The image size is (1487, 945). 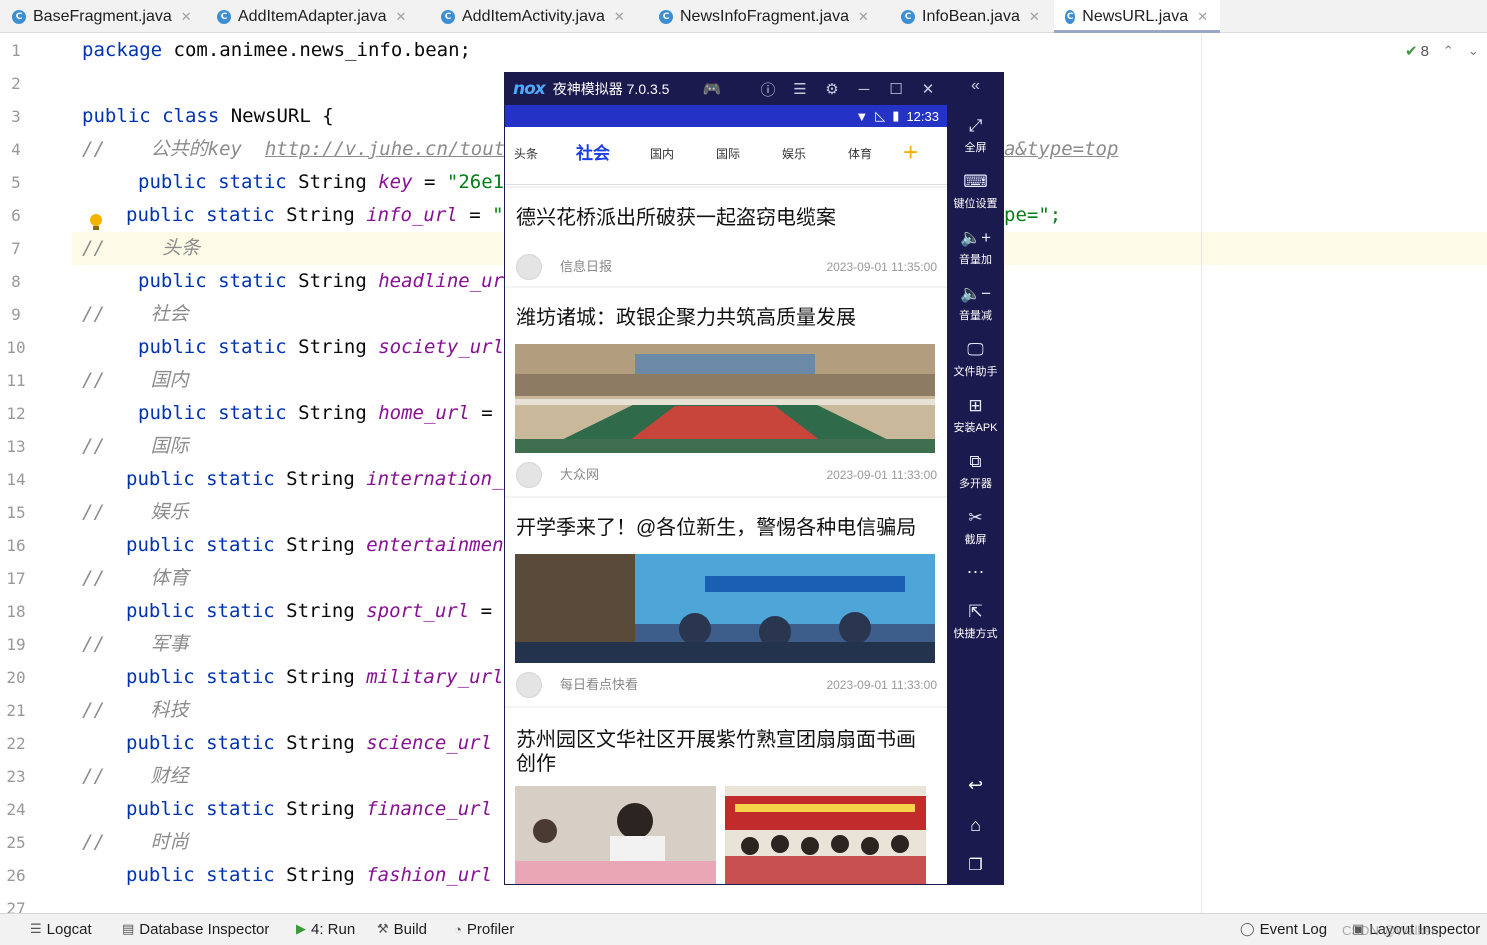 What do you see at coordinates (1448, 51) in the screenshot?
I see `chevron-up-icon: ⌃` at bounding box center [1448, 51].